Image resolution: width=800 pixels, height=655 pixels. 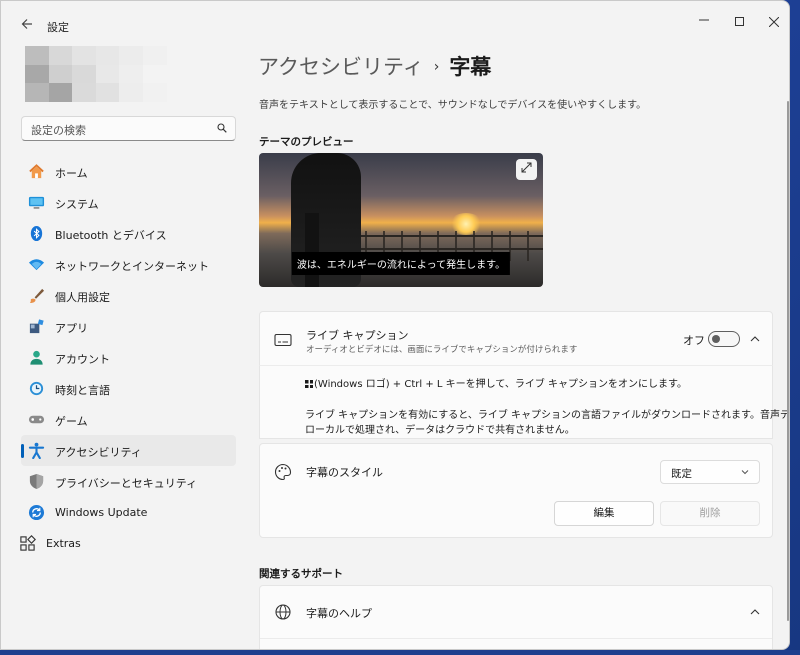 I want to click on breadcrumb-parent: アクセシビリティ, so click(x=341, y=67).